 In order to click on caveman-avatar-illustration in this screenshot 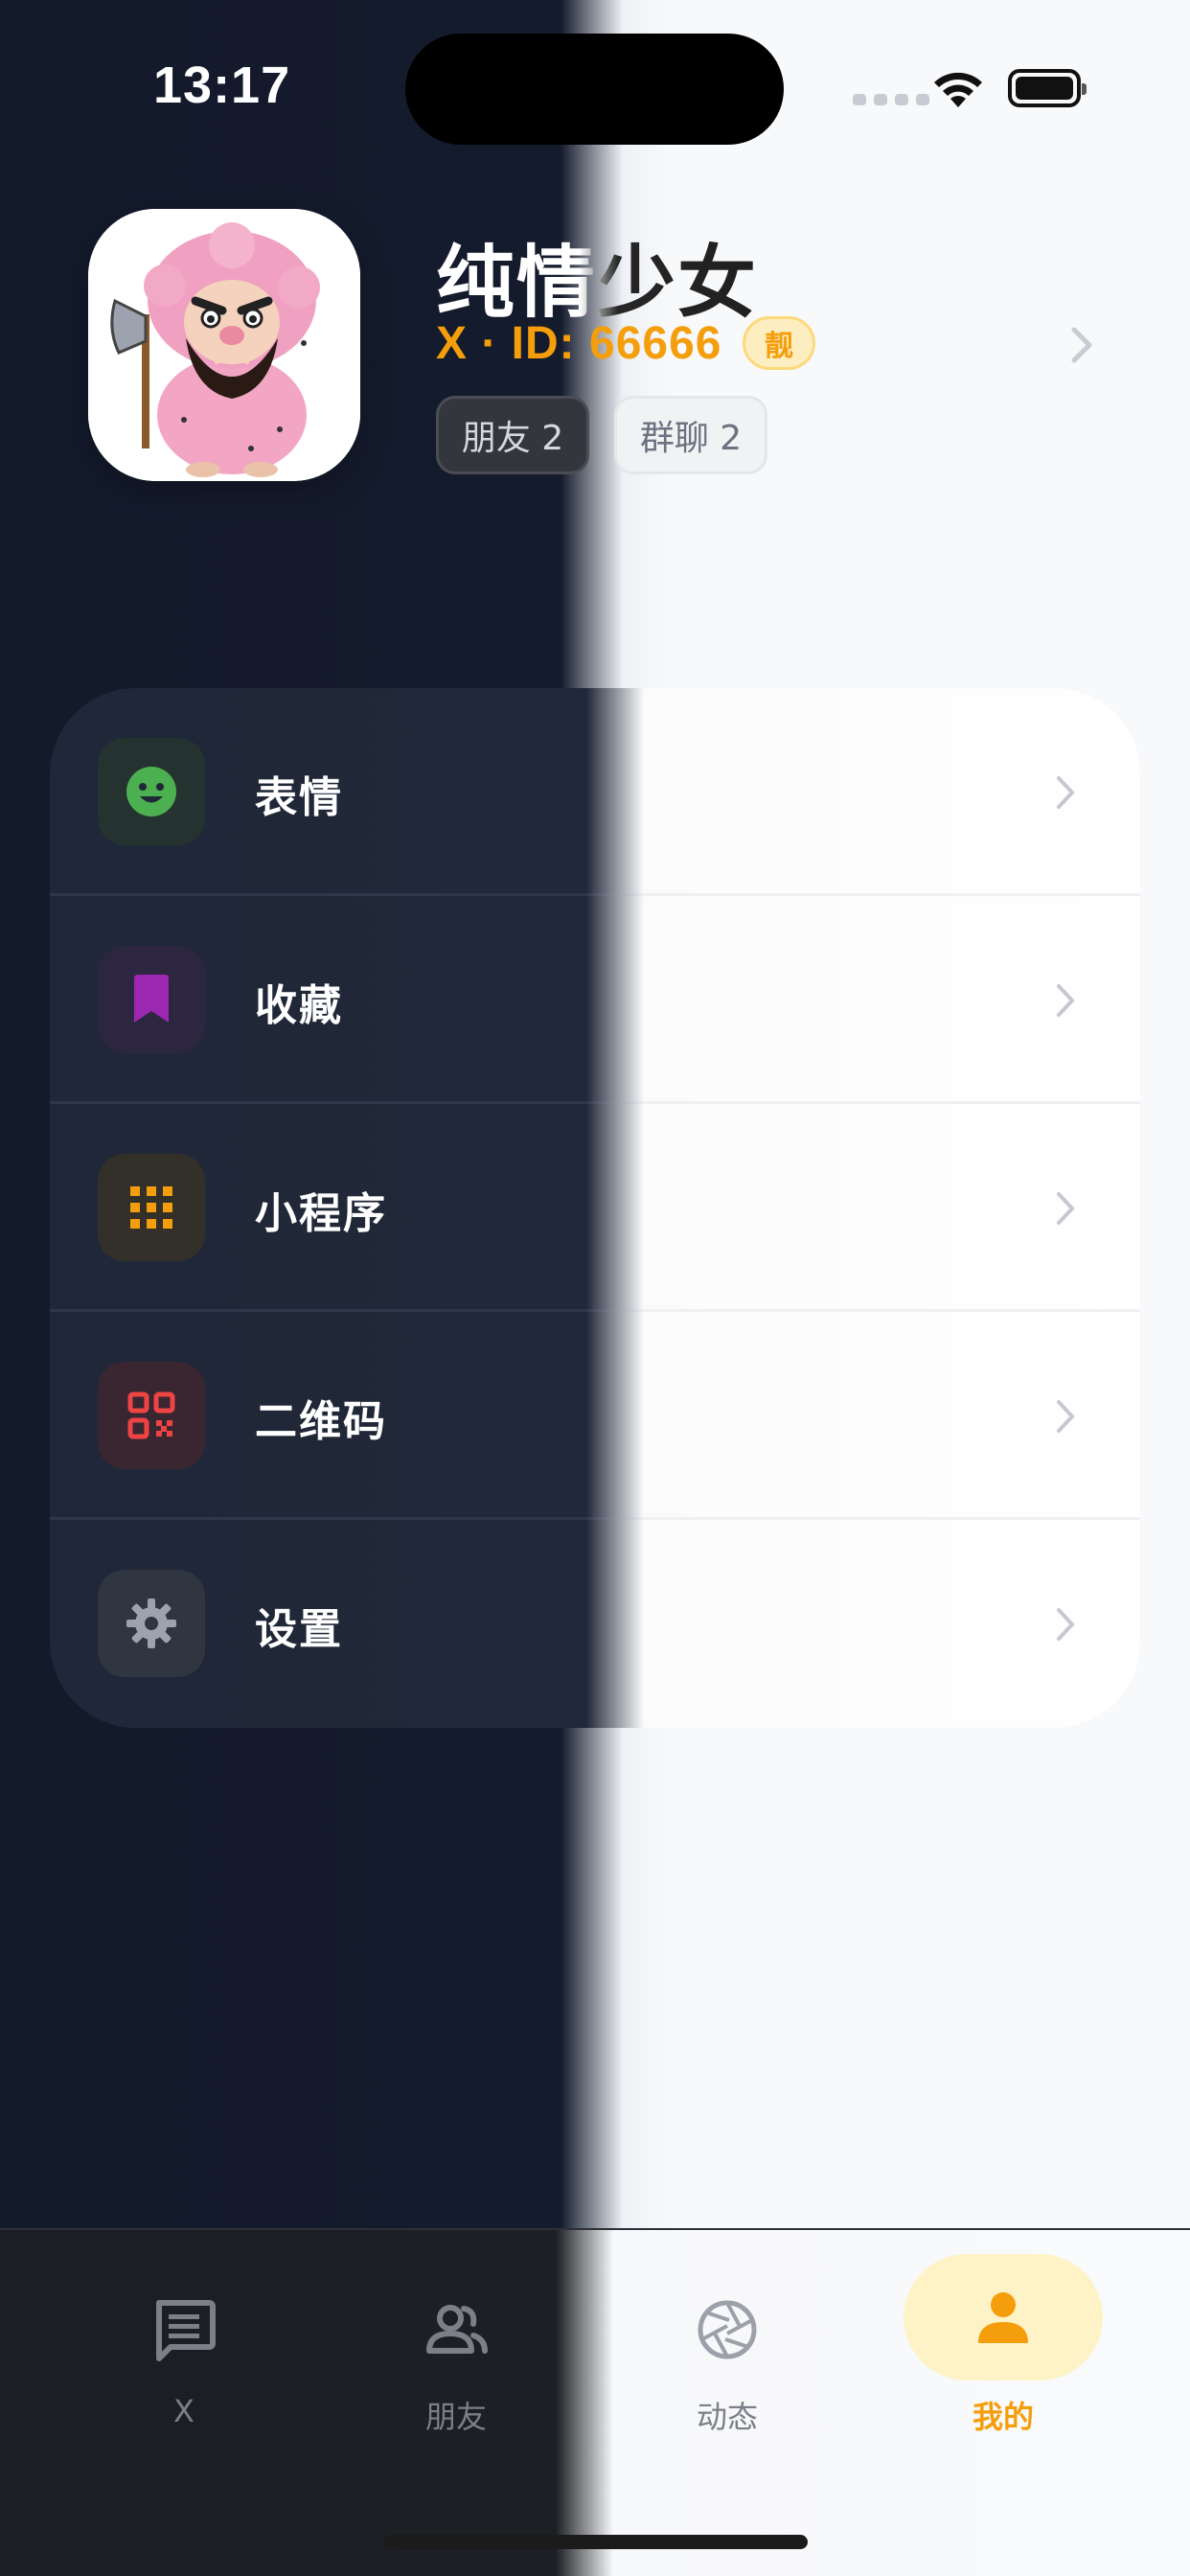, I will do `click(224, 345)`.